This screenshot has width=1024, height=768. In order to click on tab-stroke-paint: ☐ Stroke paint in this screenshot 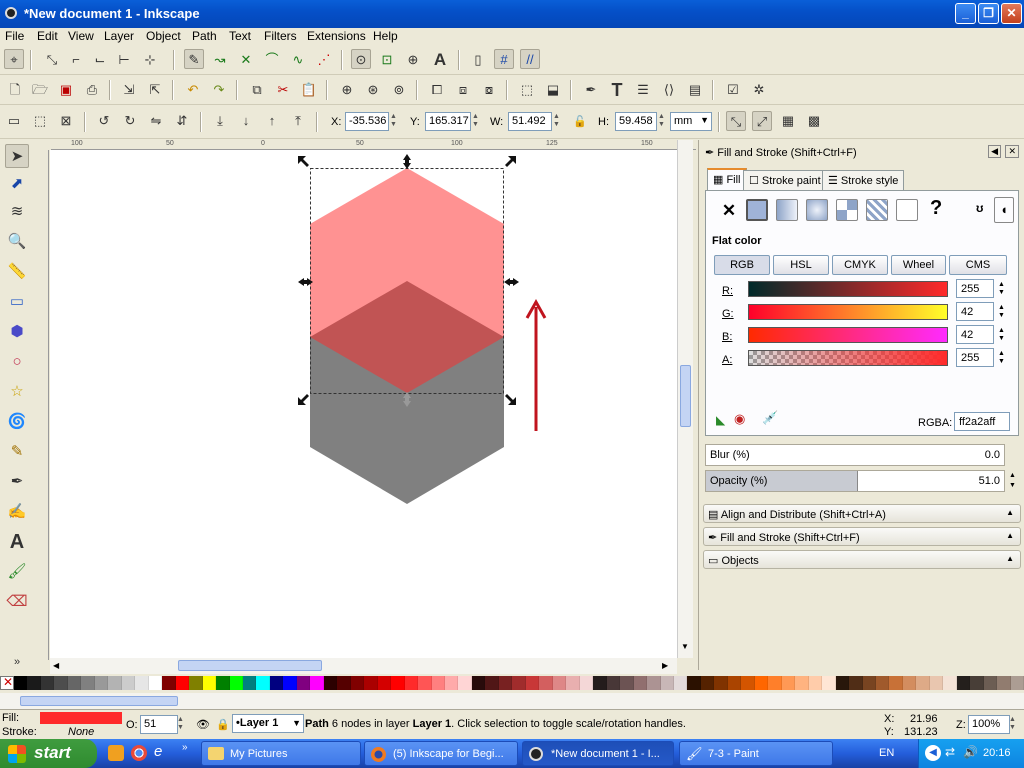, I will do `click(785, 180)`.